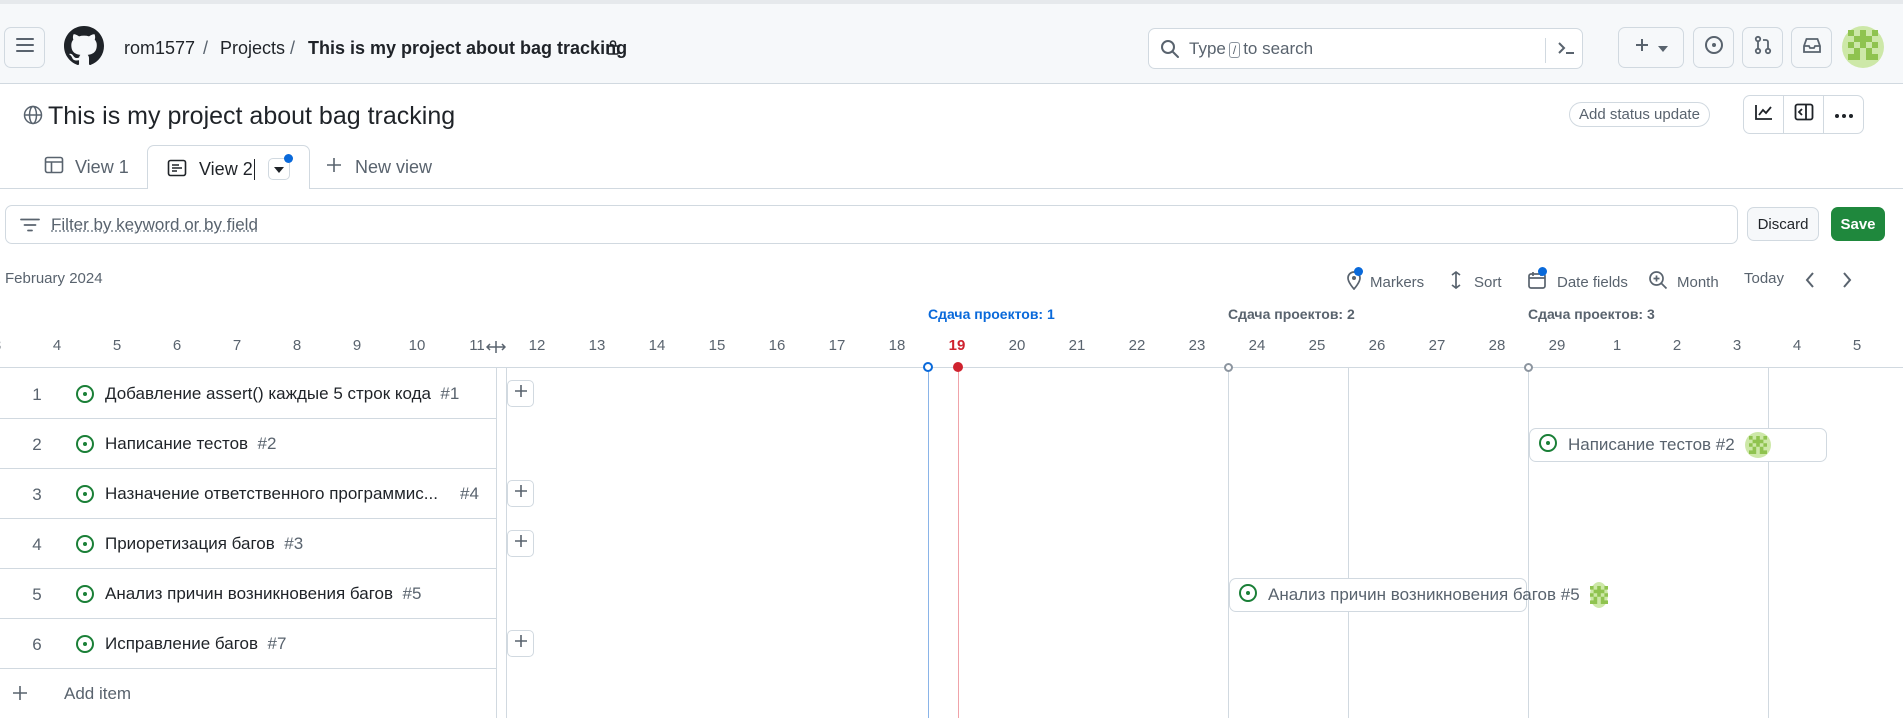 This screenshot has width=1903, height=718. Describe the element at coordinates (268, 393) in the screenshot. I see `item-title-text: Добавление assert() каждые 5 строк кода` at that location.